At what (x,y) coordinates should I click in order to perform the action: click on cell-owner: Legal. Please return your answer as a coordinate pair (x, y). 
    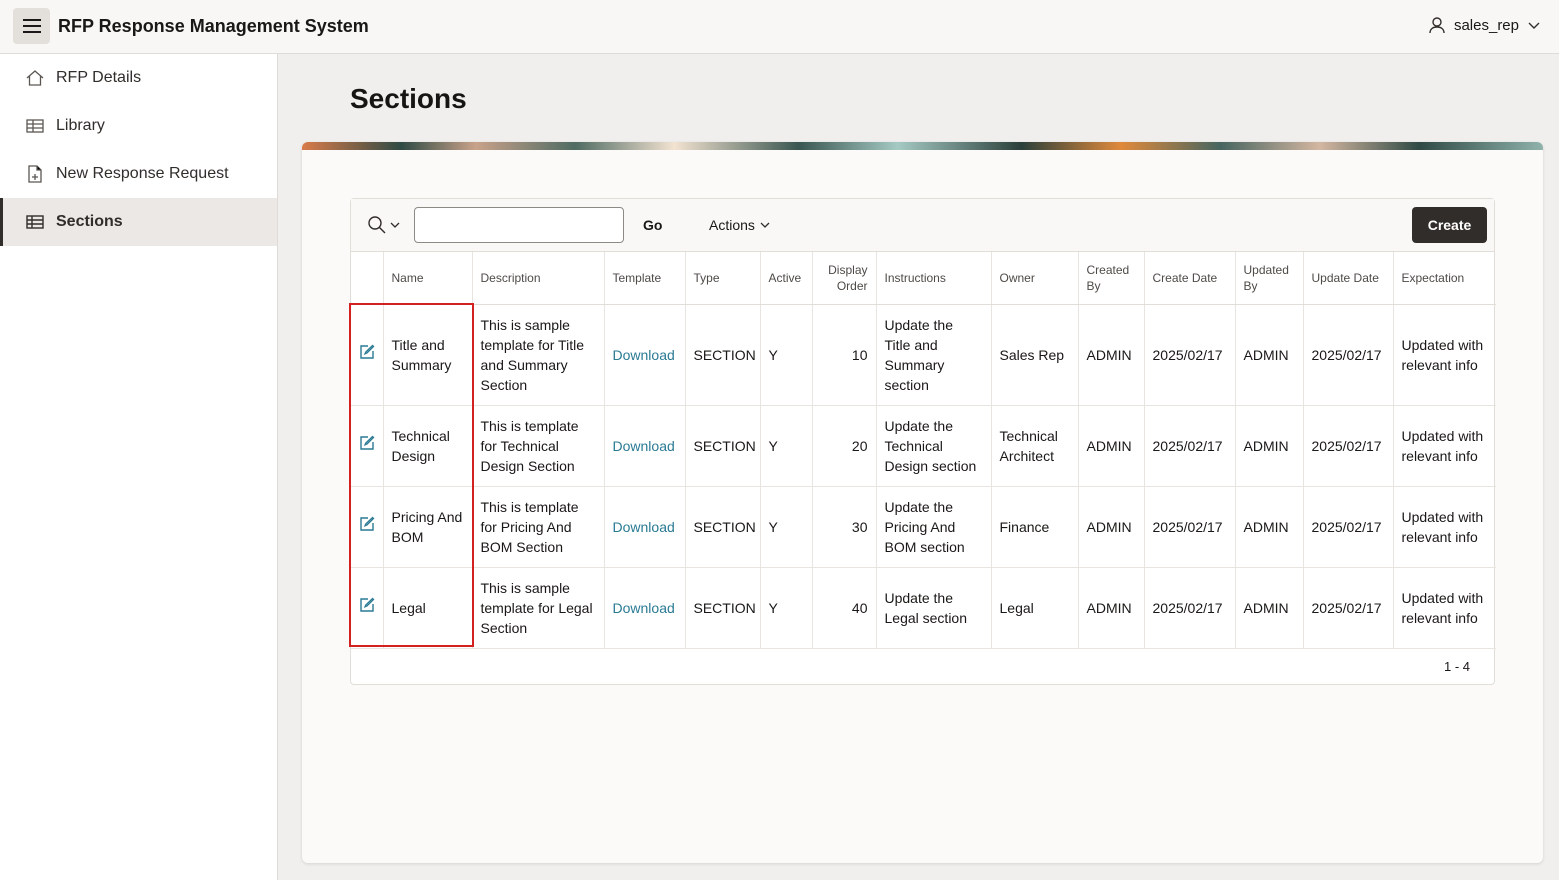
    Looking at the image, I should click on (1035, 608).